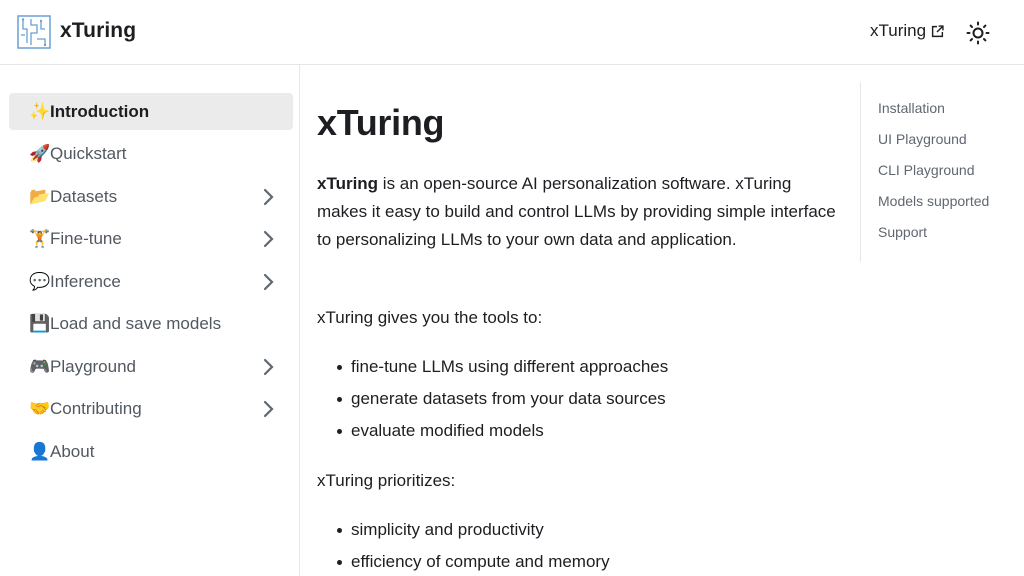  I want to click on sidebar-item-label: Playground, so click(93, 366).